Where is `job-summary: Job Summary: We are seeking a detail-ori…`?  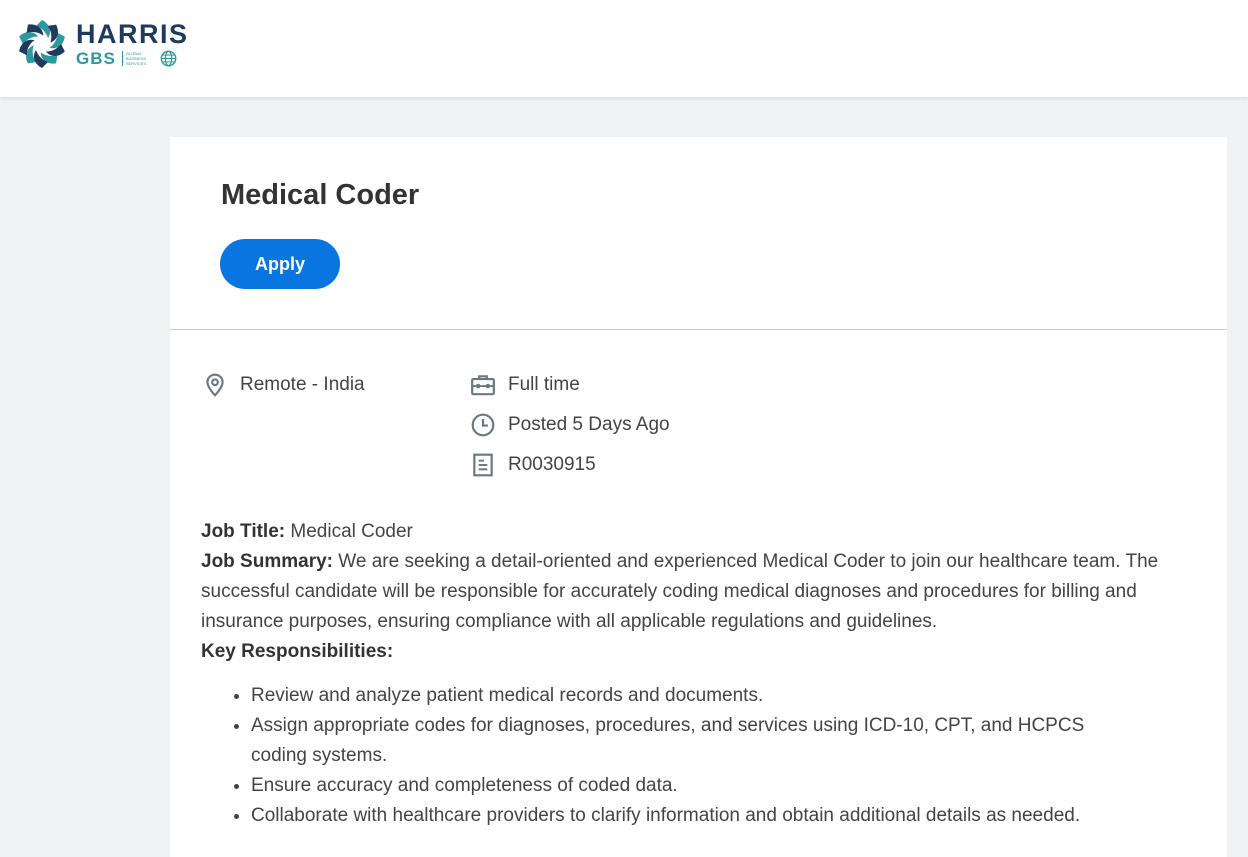 job-summary: Job Summary: We are seeking a detail-ori… is located at coordinates (680, 591).